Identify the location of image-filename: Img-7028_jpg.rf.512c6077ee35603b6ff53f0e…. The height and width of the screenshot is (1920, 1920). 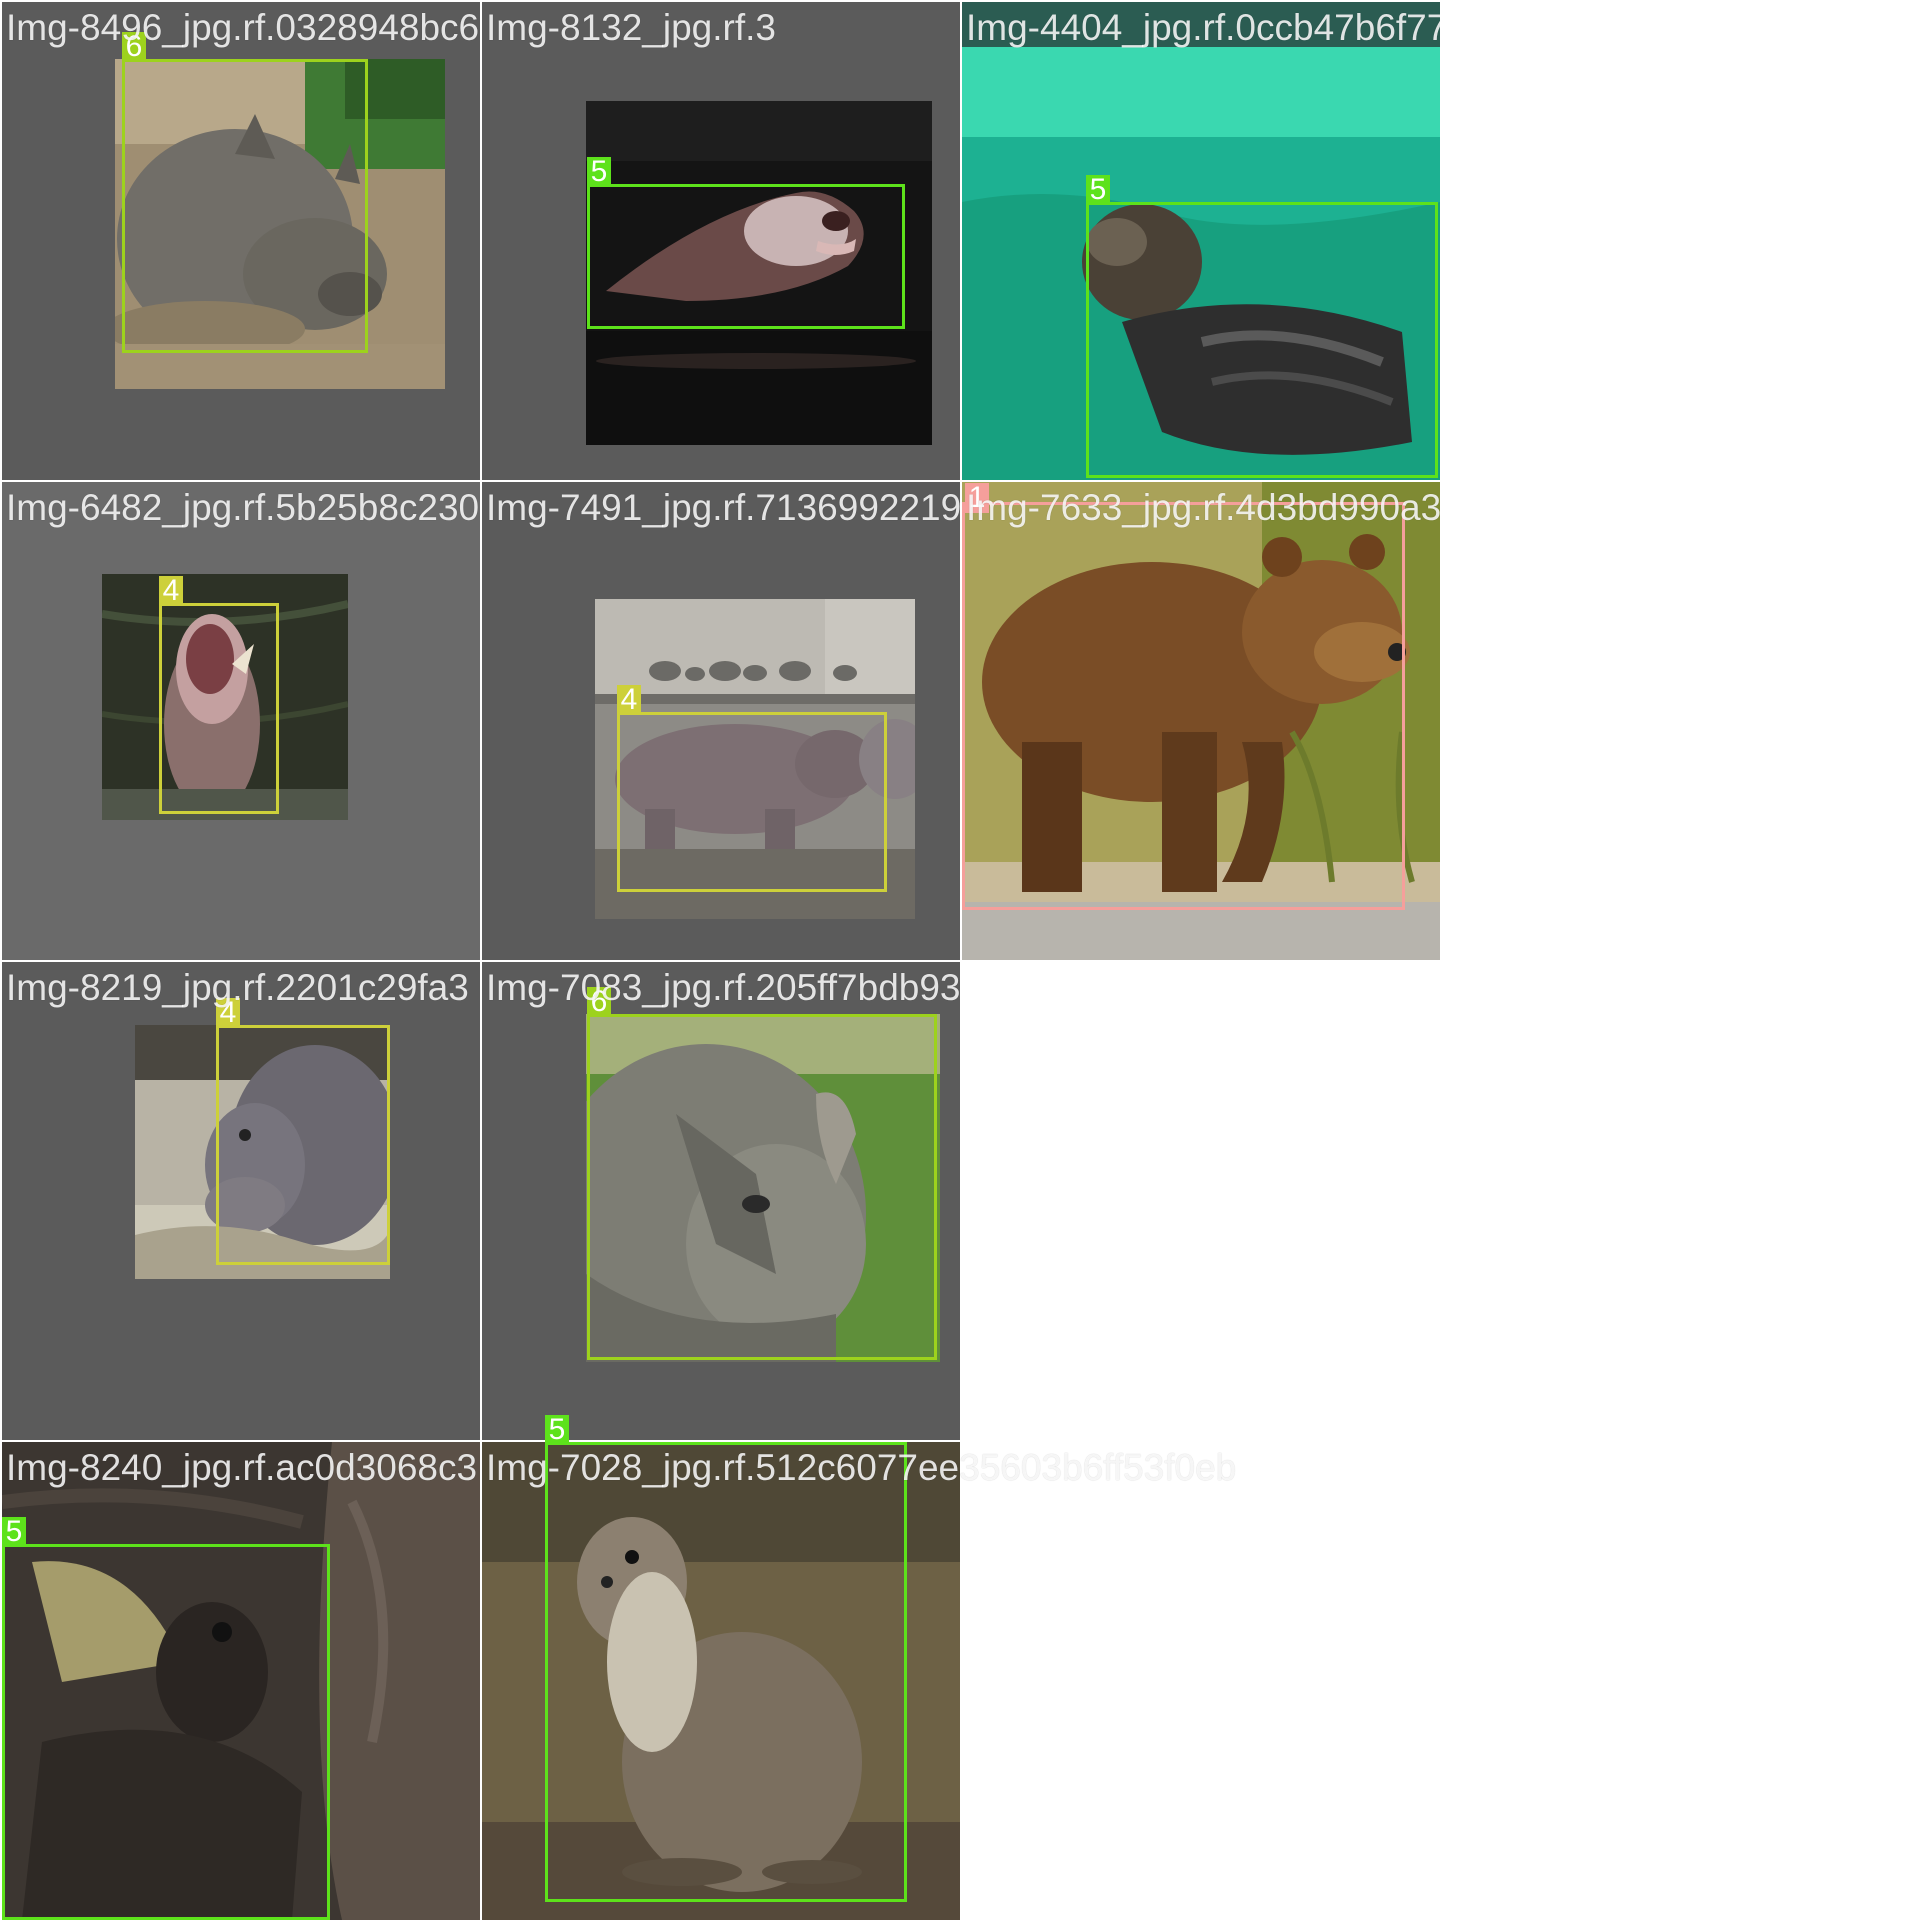
(861, 1467).